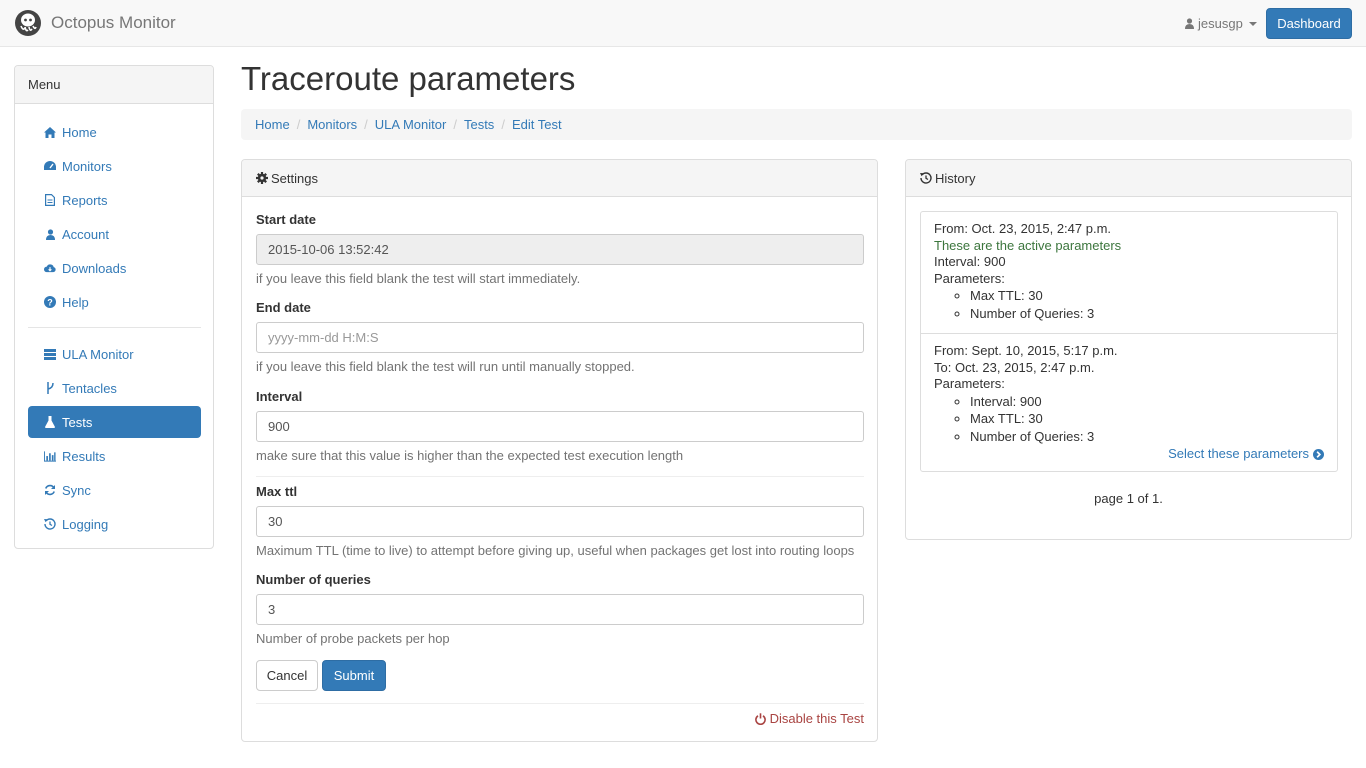 The height and width of the screenshot is (768, 1366). I want to click on disable-test-link: Disable this Test, so click(809, 718).